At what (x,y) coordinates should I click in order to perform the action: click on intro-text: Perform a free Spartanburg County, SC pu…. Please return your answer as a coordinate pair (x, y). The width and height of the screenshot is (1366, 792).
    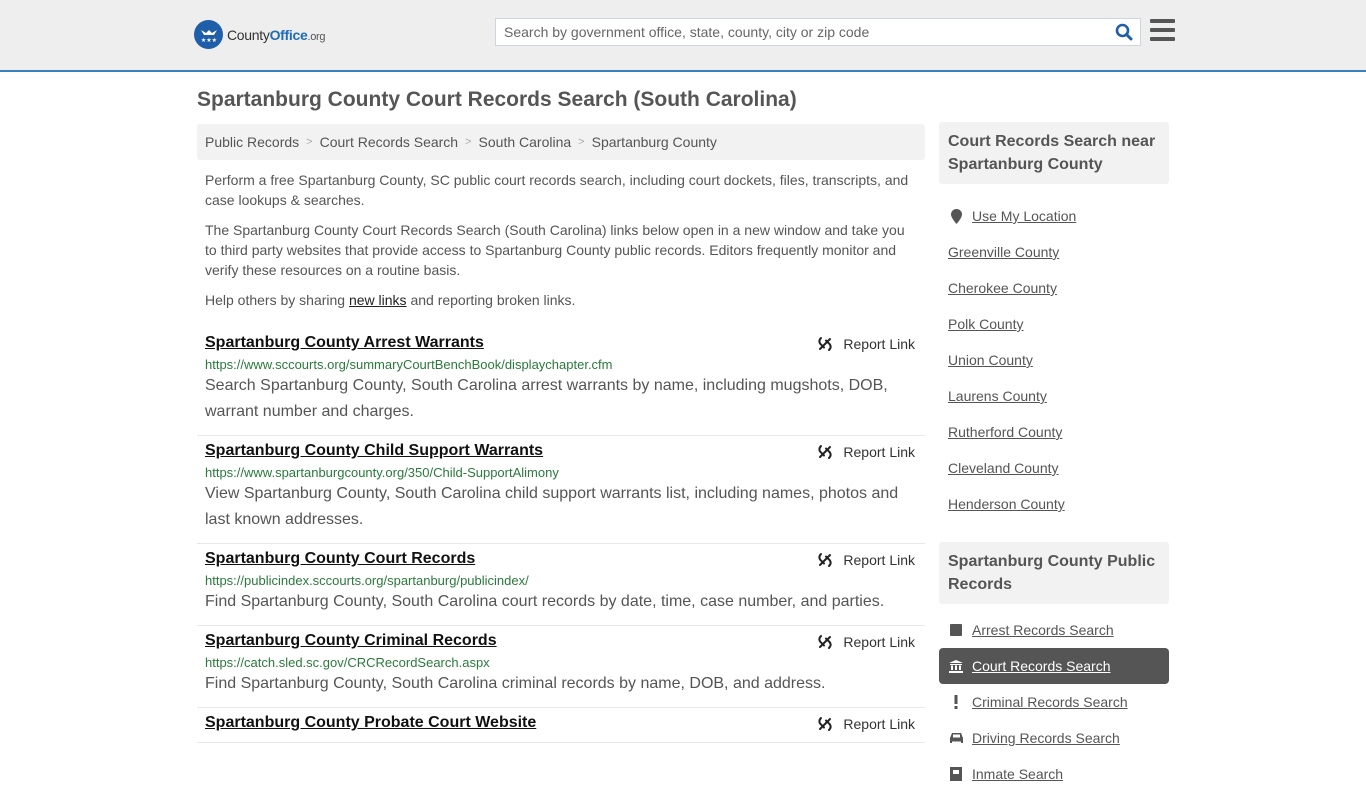
    Looking at the image, I should click on (561, 240).